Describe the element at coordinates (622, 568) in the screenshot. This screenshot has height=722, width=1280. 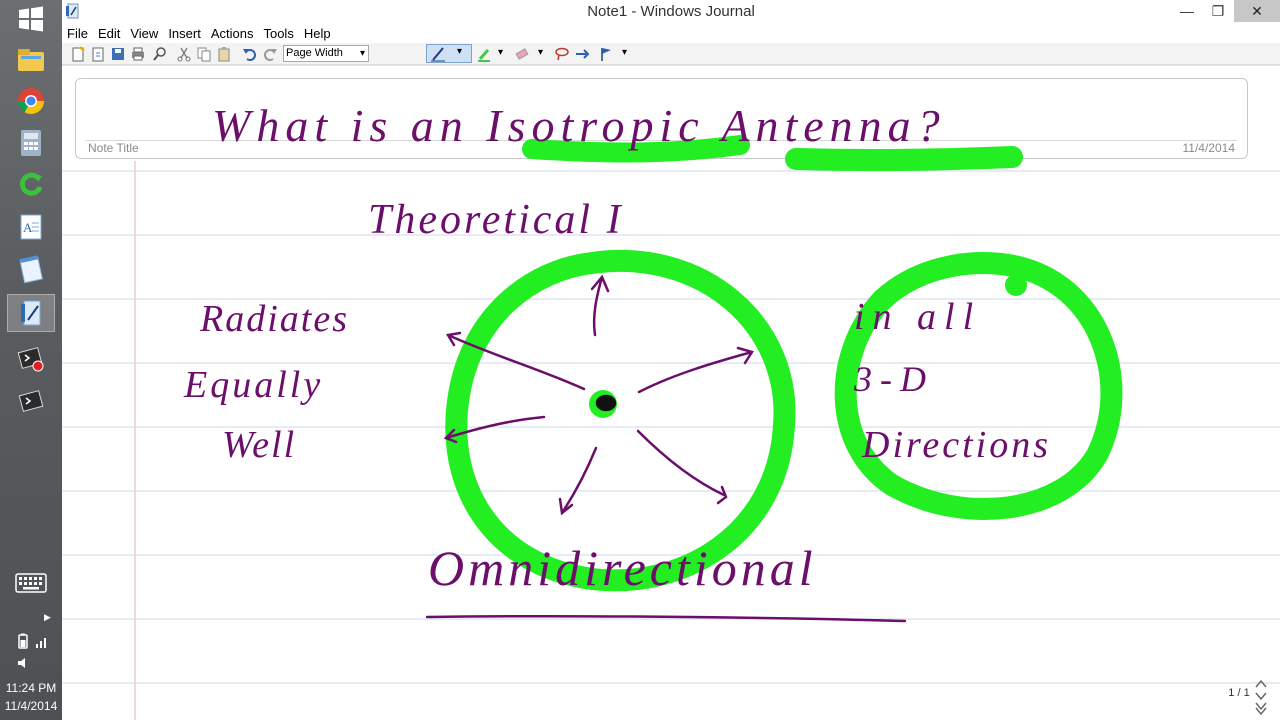
I see `handwriting-omnidirectional: Omnidirectional` at that location.